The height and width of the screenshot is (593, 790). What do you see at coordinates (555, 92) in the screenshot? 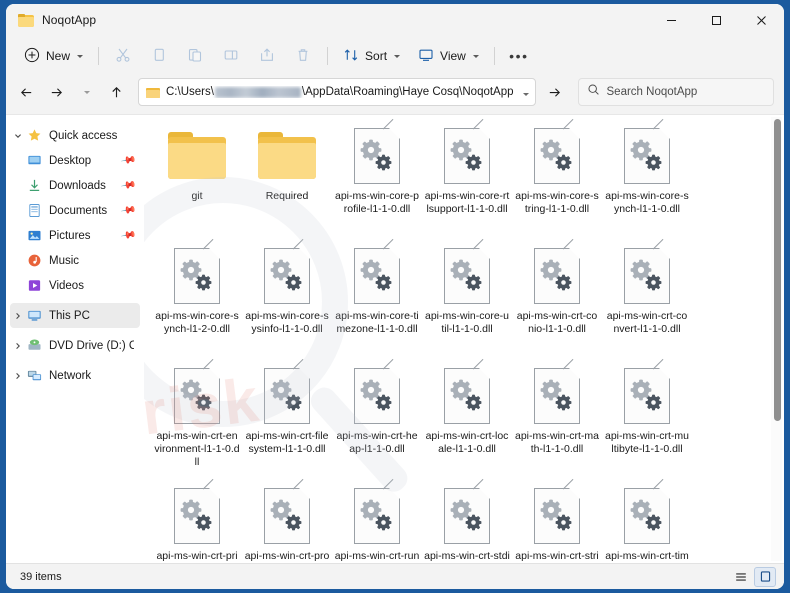
I see `go-button` at bounding box center [555, 92].